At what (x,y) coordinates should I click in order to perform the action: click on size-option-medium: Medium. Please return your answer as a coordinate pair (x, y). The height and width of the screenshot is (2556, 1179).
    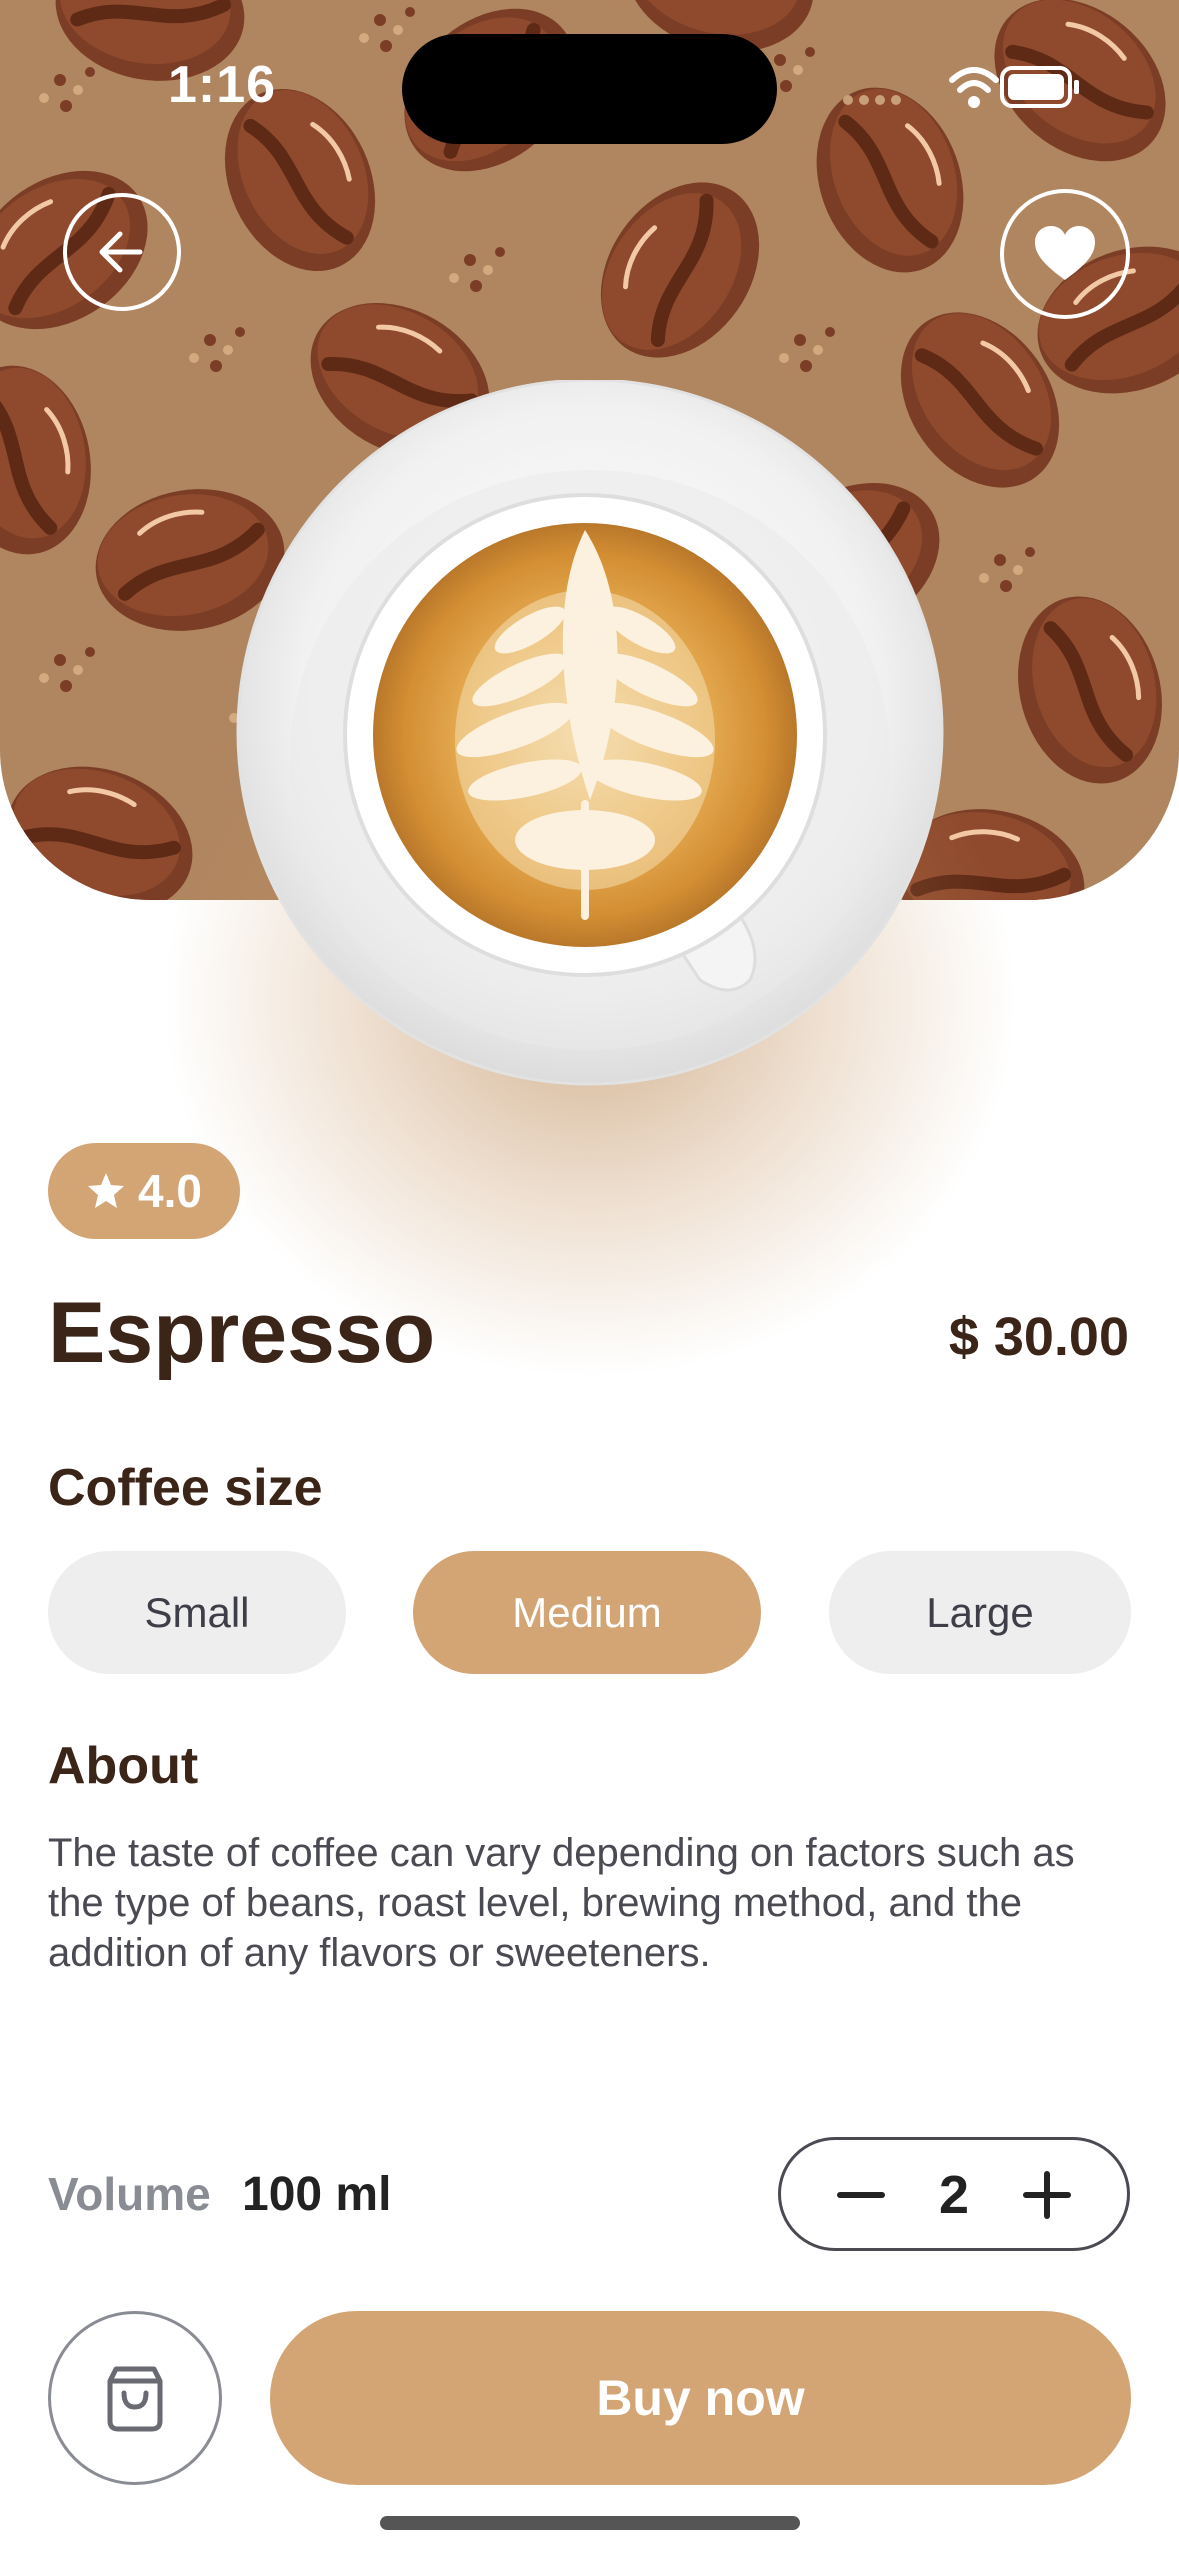
    Looking at the image, I should click on (587, 1612).